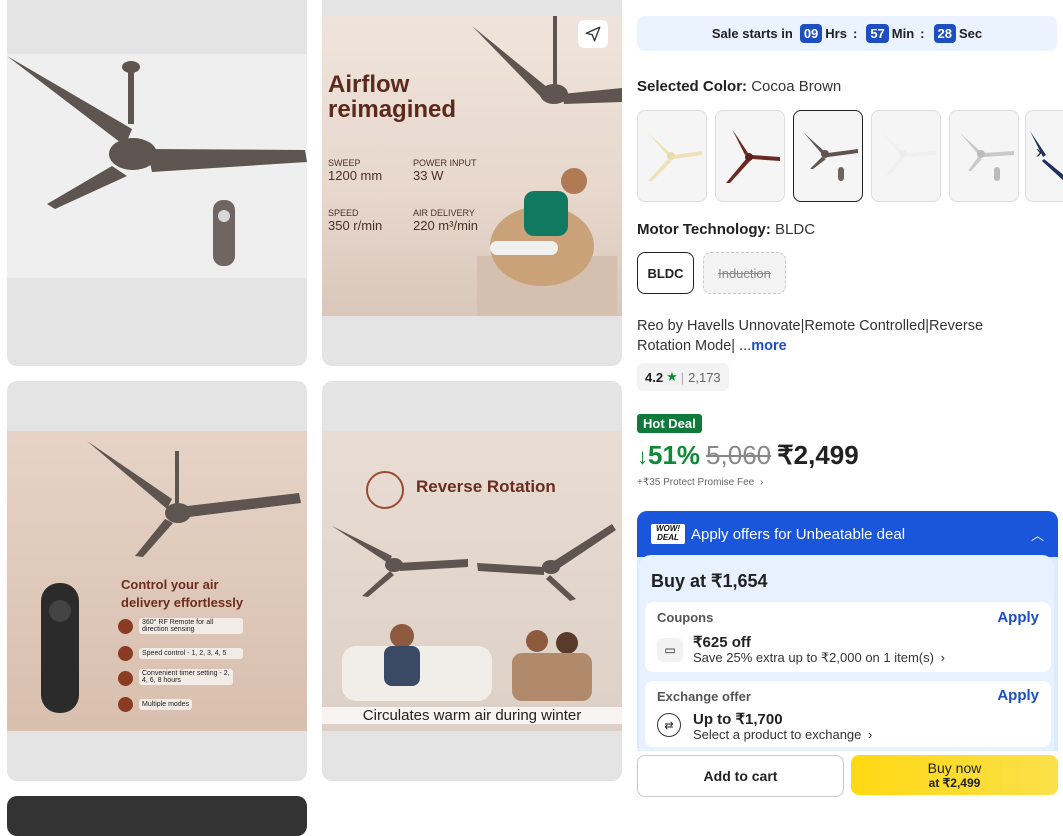 Image resolution: width=1063 pixels, height=836 pixels. Describe the element at coordinates (970, 33) in the screenshot. I see `timer-unit: Sec` at that location.